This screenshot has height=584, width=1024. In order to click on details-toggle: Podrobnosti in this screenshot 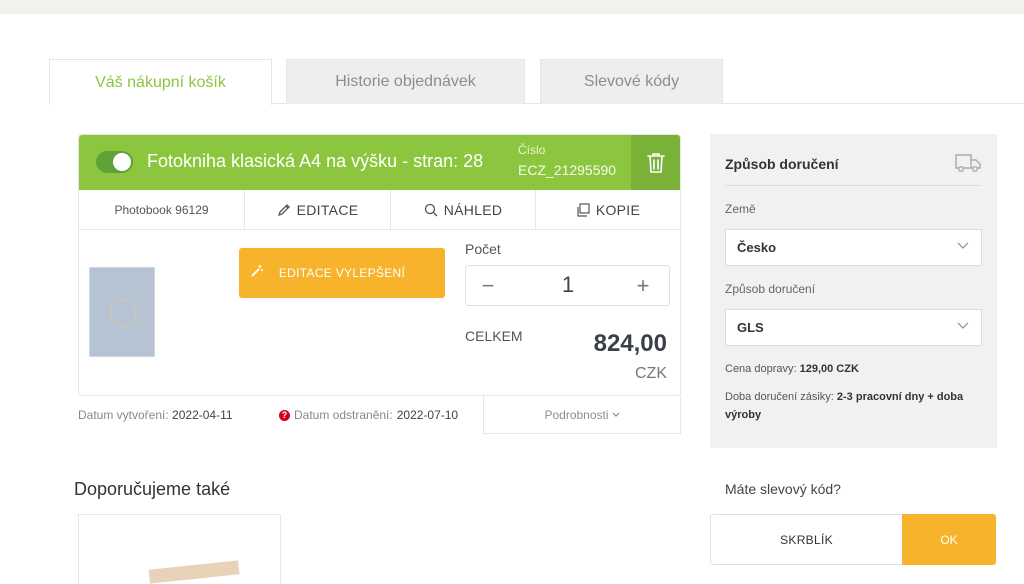, I will do `click(582, 415)`.